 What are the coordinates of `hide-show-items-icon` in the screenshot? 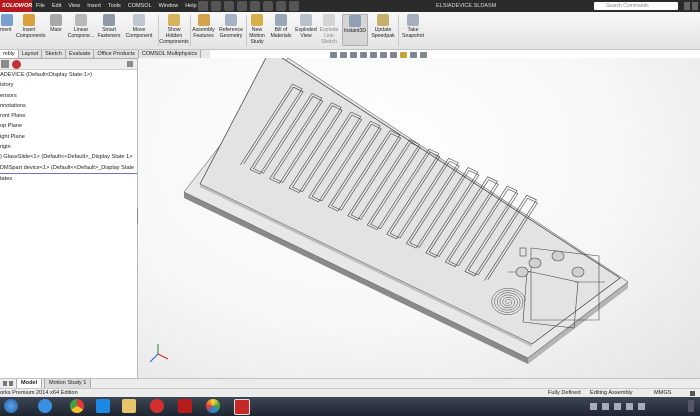 It's located at (393, 55).